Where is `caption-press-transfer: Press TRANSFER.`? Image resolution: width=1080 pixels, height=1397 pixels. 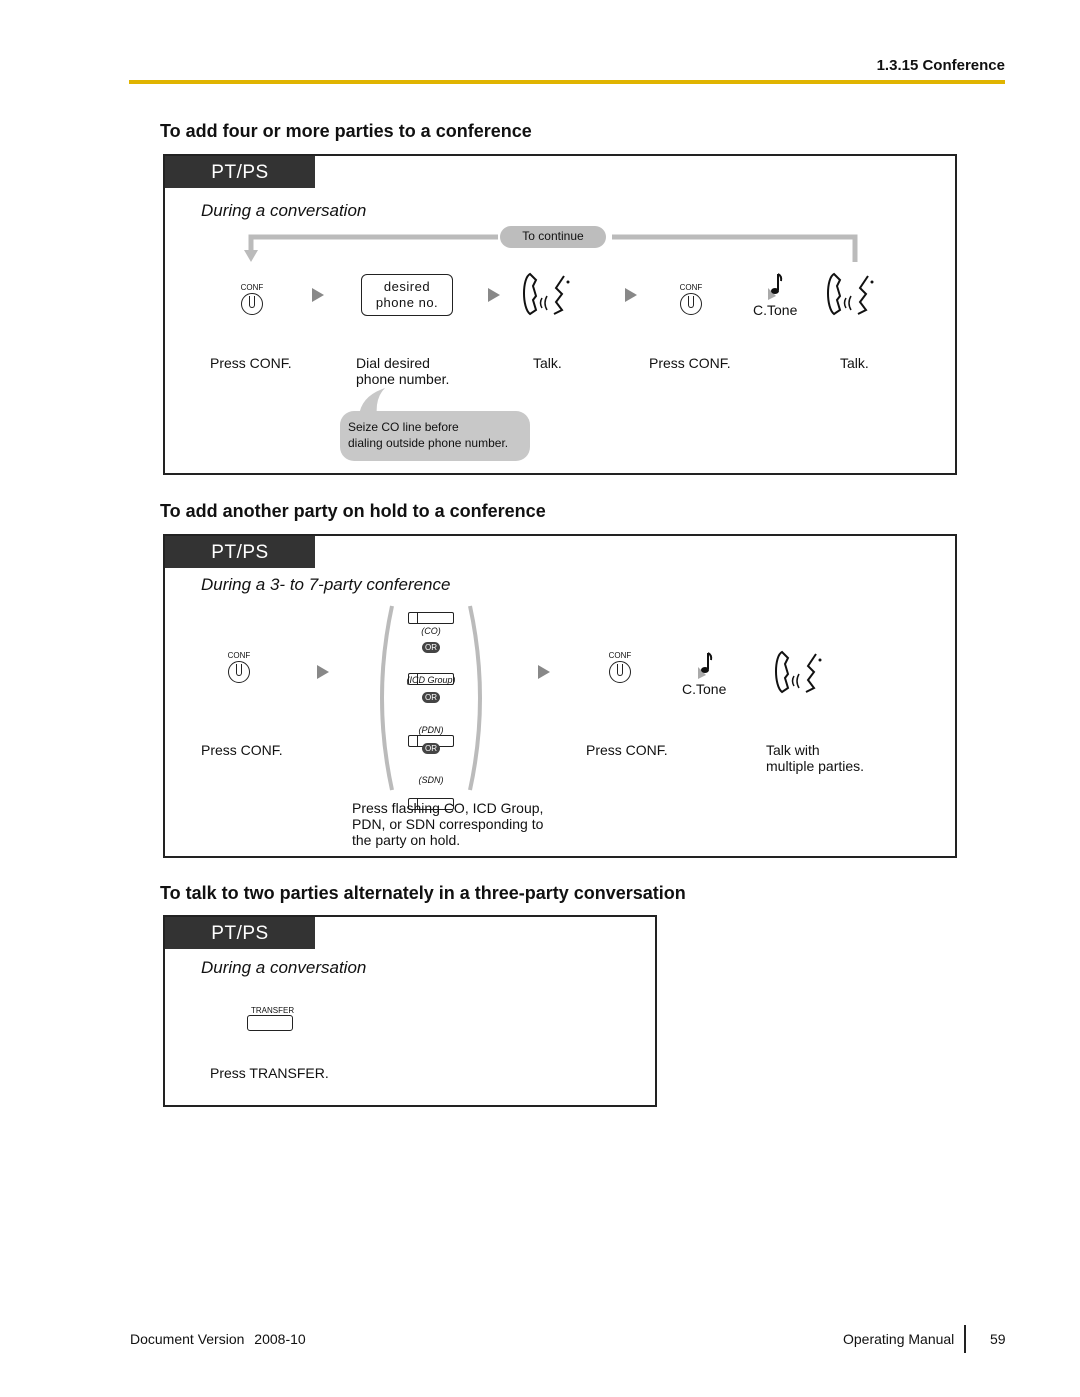
caption-press-transfer: Press TRANSFER. is located at coordinates (269, 1073).